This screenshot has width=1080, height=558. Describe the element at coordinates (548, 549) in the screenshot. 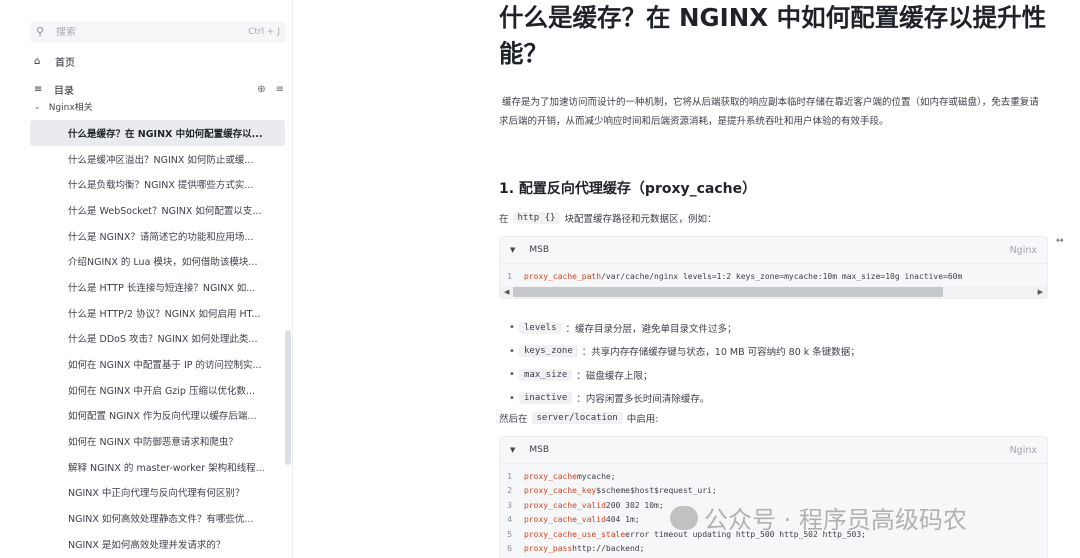

I see `code-directive: proxy_pass` at that location.